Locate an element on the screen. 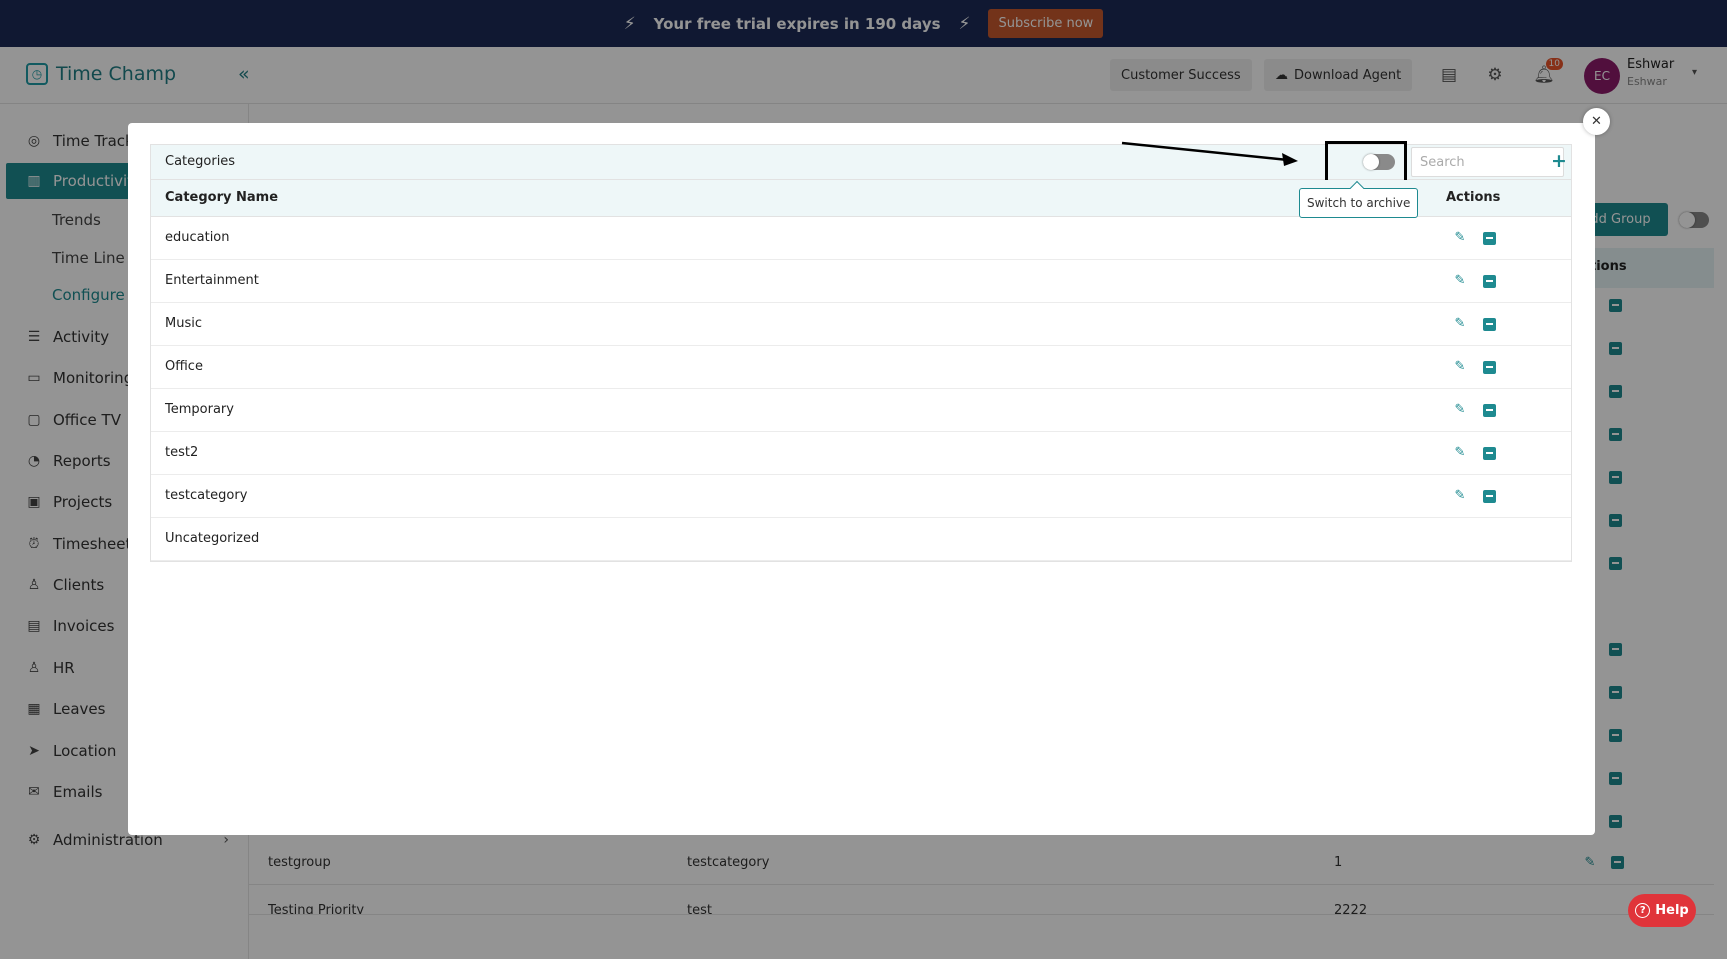 Image resolution: width=1727 pixels, height=959 pixels. help-button: ? Help is located at coordinates (1662, 910).